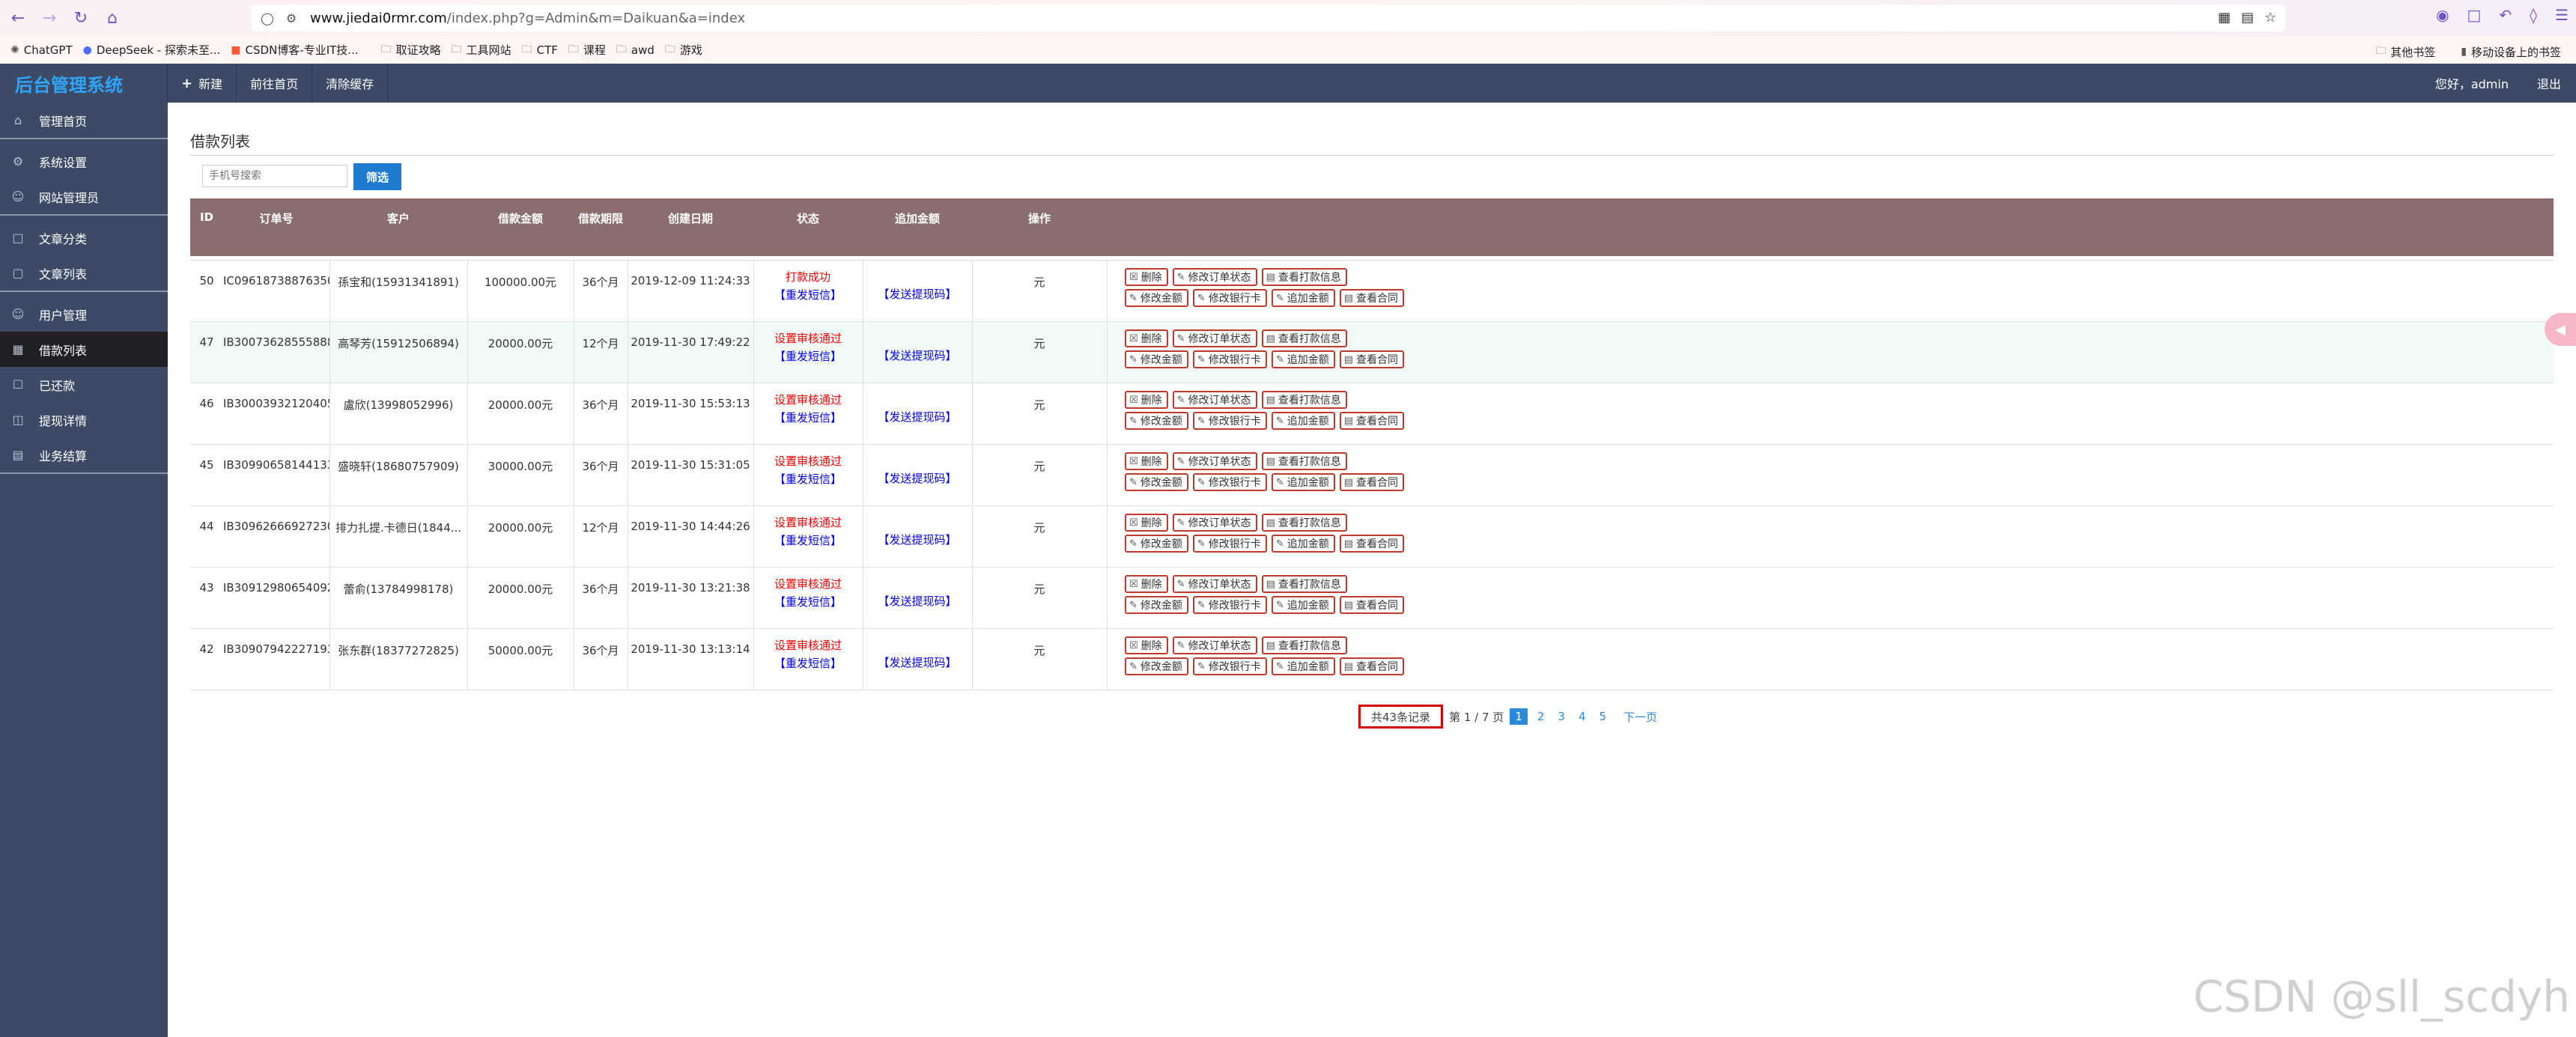 Image resolution: width=2576 pixels, height=1037 pixels. What do you see at coordinates (84, 161) in the screenshot?
I see `sidebar-item-settings: ⚙ 系统设置` at bounding box center [84, 161].